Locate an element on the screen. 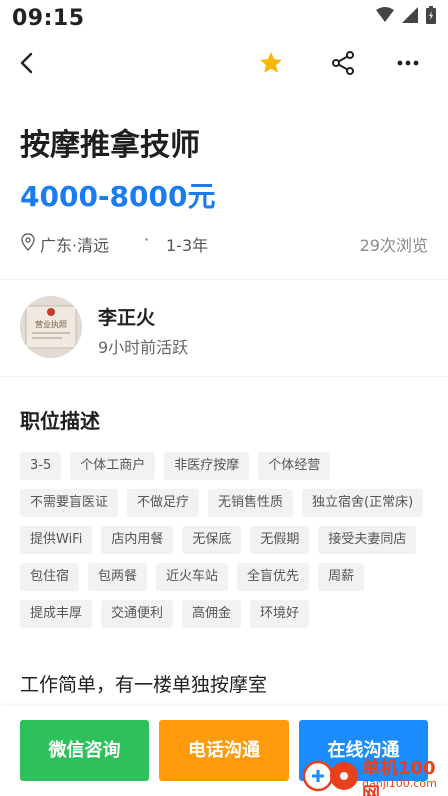 The width and height of the screenshot is (448, 796). job-tag: 近火车站 is located at coordinates (192, 577).